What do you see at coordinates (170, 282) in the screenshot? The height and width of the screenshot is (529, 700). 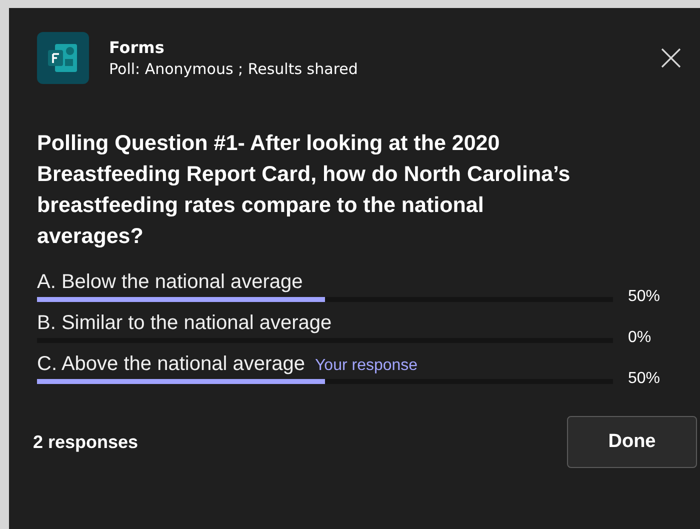 I see `option-label: A. Below the national average` at bounding box center [170, 282].